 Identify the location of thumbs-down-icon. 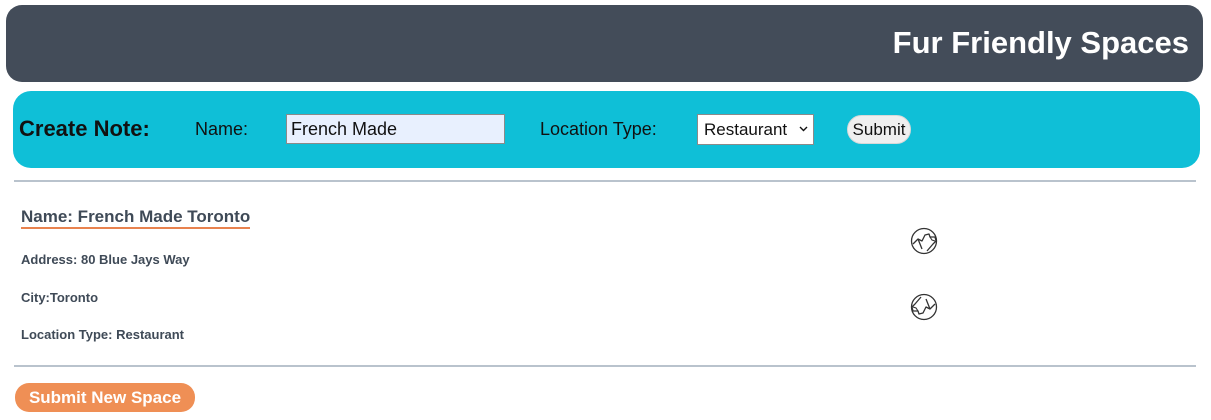
(924, 307).